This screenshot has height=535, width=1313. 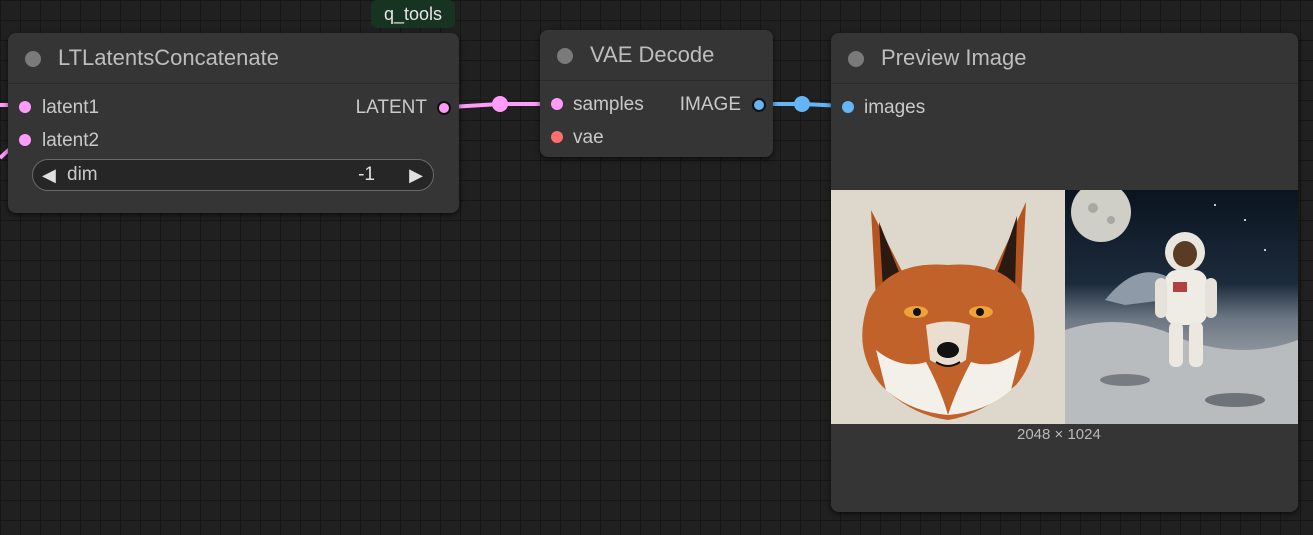 I want to click on latent1-input-label: latent1, so click(x=71, y=107).